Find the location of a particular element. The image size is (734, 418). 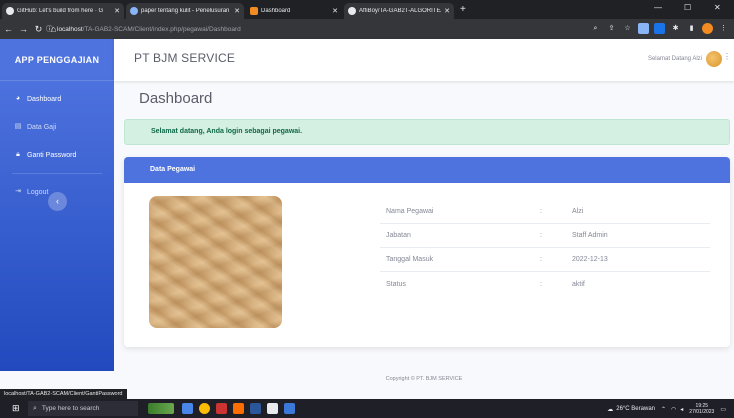

welcome-text: Selamat Datang Alzi is located at coordinates (675, 59).